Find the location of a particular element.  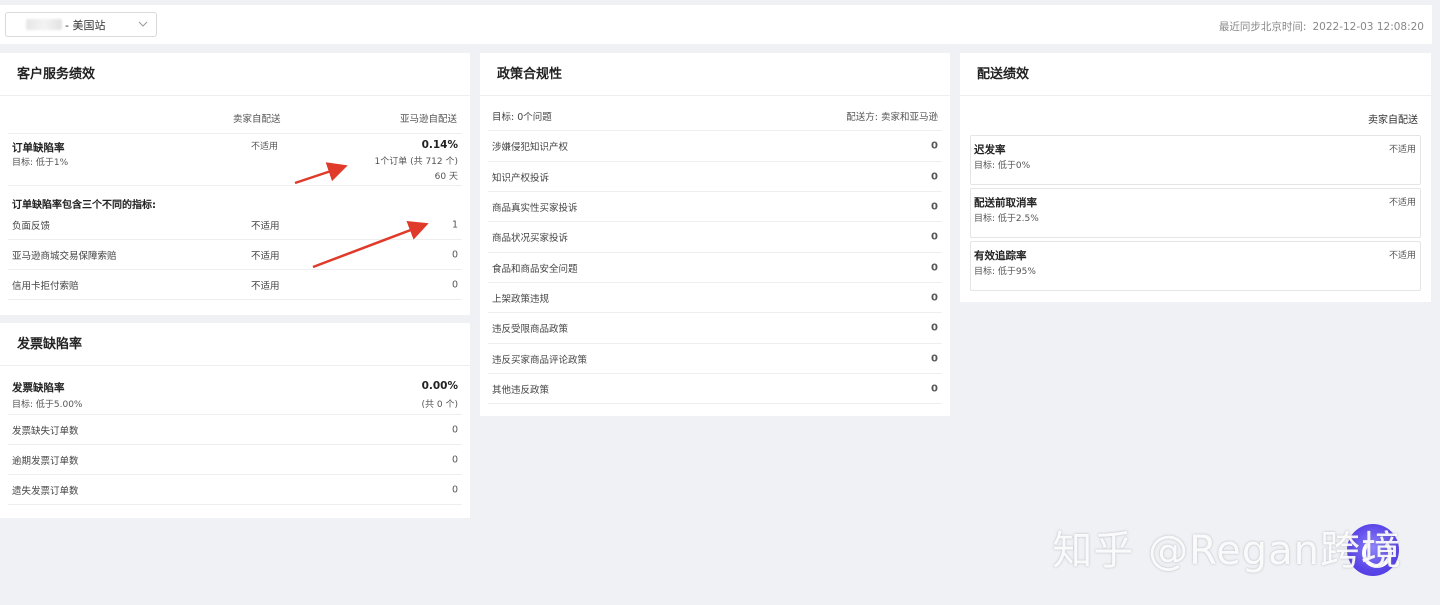

panel-title: 政策合规性 is located at coordinates (715, 74).